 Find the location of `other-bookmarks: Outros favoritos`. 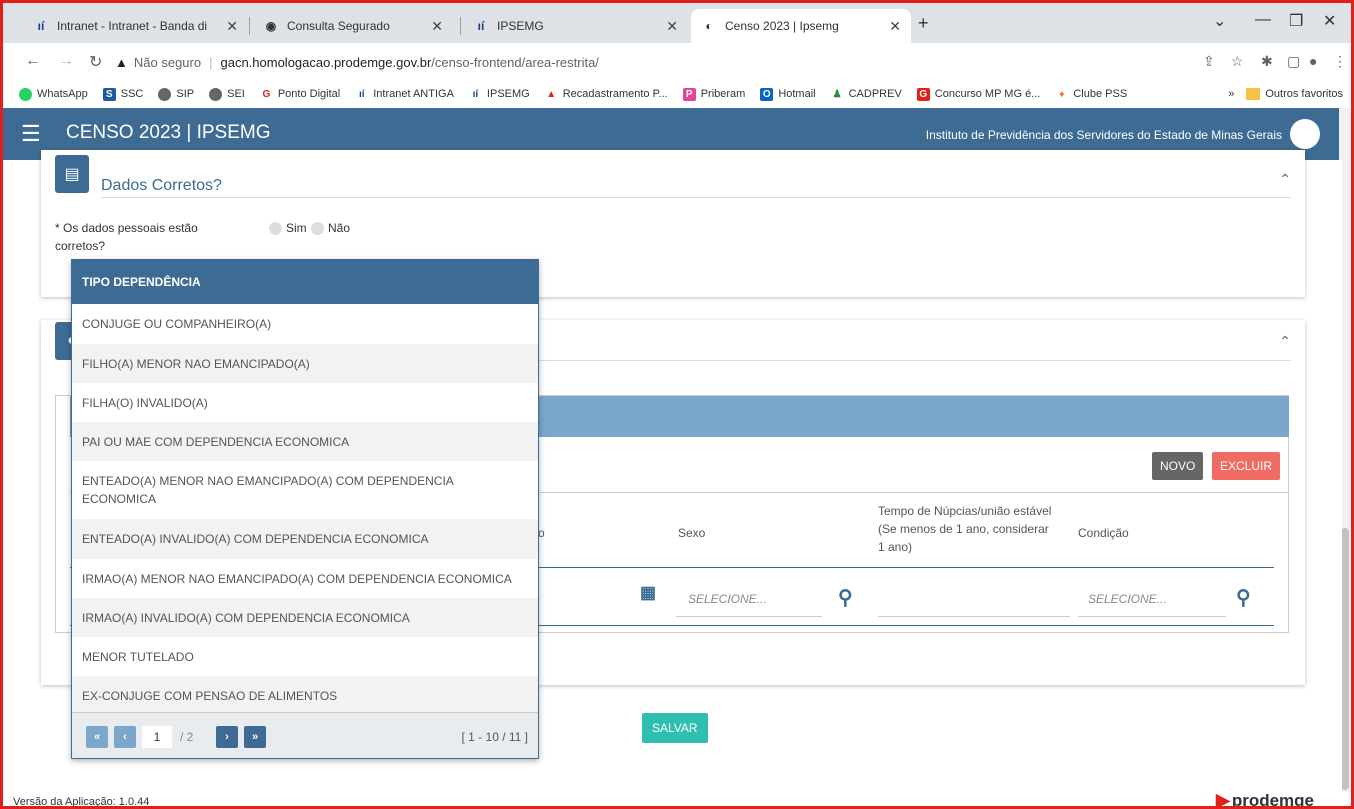

other-bookmarks: Outros favoritos is located at coordinates (1304, 94).